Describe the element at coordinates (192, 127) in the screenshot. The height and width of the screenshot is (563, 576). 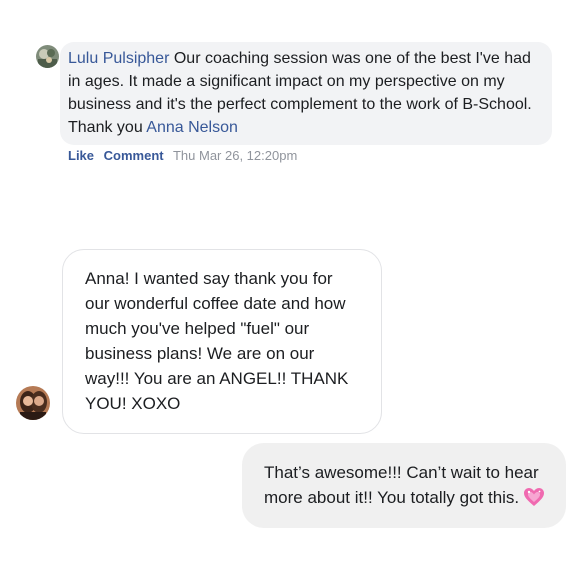
I see `mention-link: Anna Nelson` at that location.